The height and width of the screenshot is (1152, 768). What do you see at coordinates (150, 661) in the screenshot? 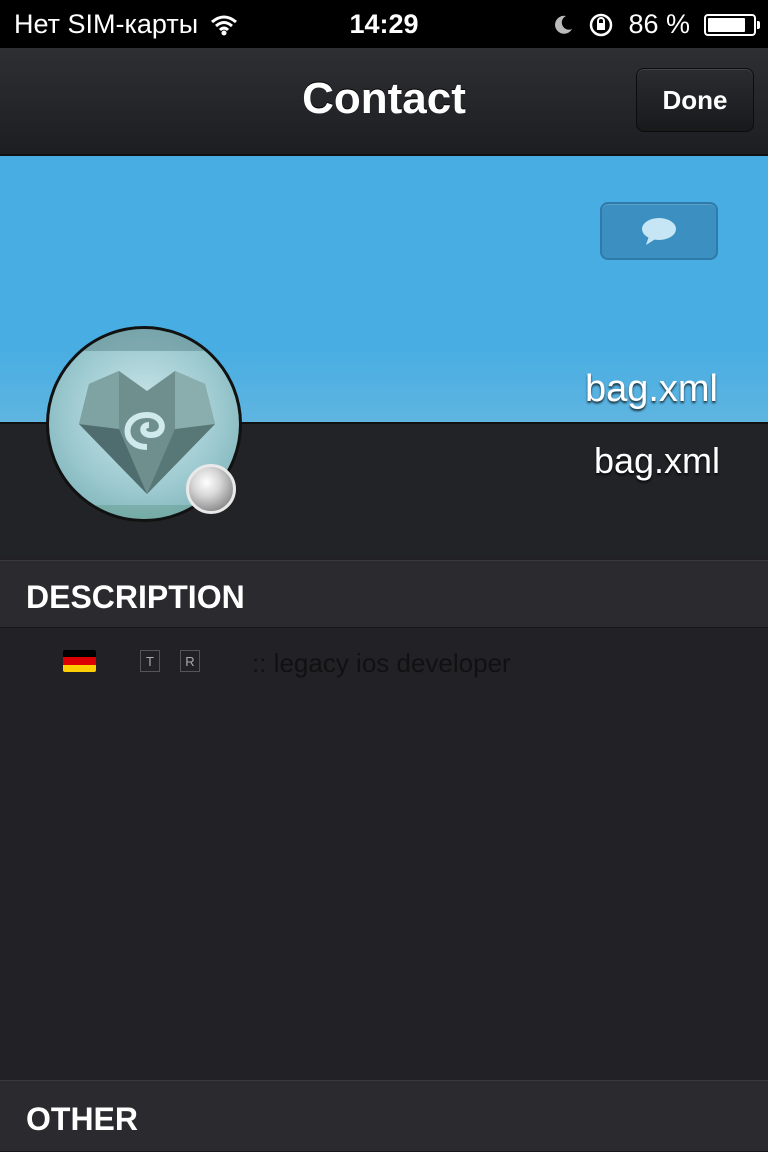
I see `tag-t-icon: T` at bounding box center [150, 661].